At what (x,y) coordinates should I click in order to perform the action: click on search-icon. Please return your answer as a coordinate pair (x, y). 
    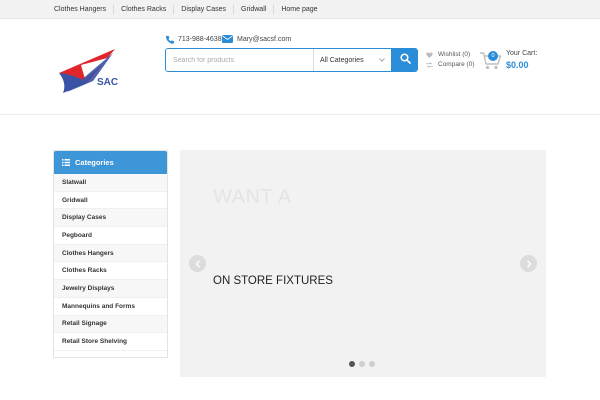
    Looking at the image, I should click on (405, 60).